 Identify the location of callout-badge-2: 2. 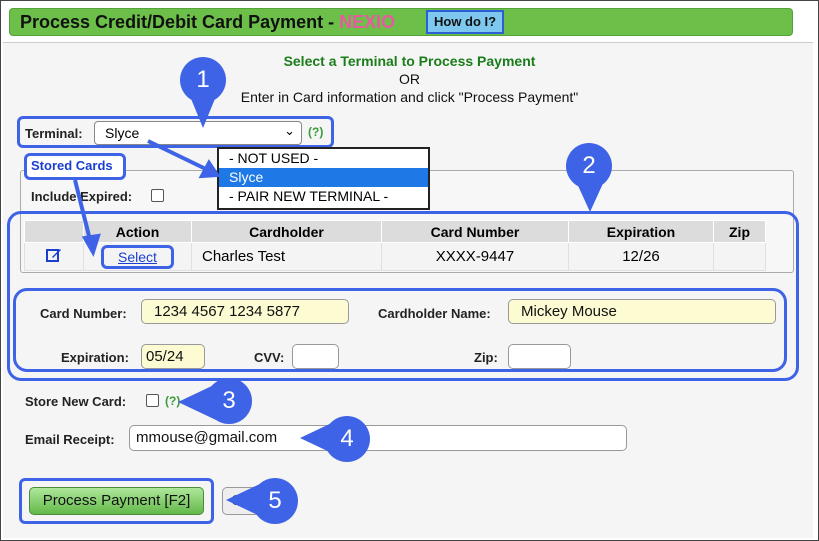
(589, 166).